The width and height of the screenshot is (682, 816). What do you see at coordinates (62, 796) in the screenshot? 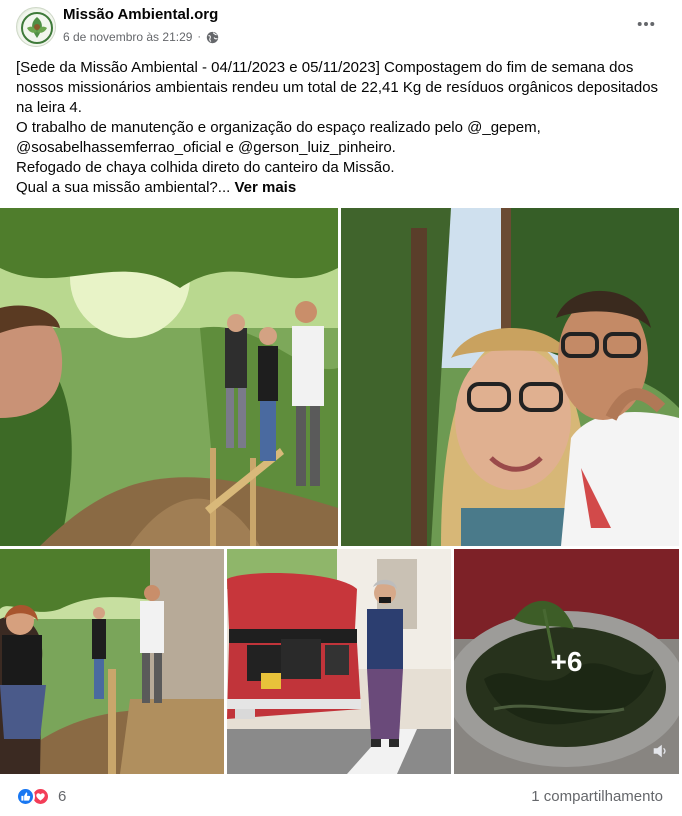
I see `reaction-count: 6` at bounding box center [62, 796].